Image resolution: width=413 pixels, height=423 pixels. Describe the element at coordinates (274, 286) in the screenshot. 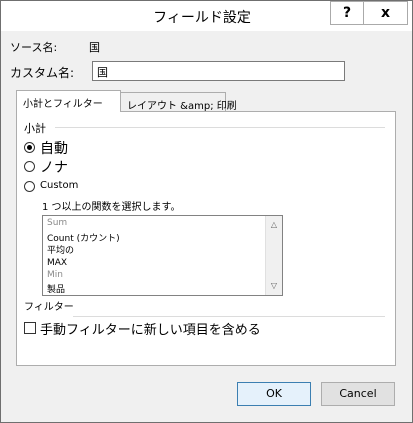

I see `scroll-down-icon: ▽` at that location.